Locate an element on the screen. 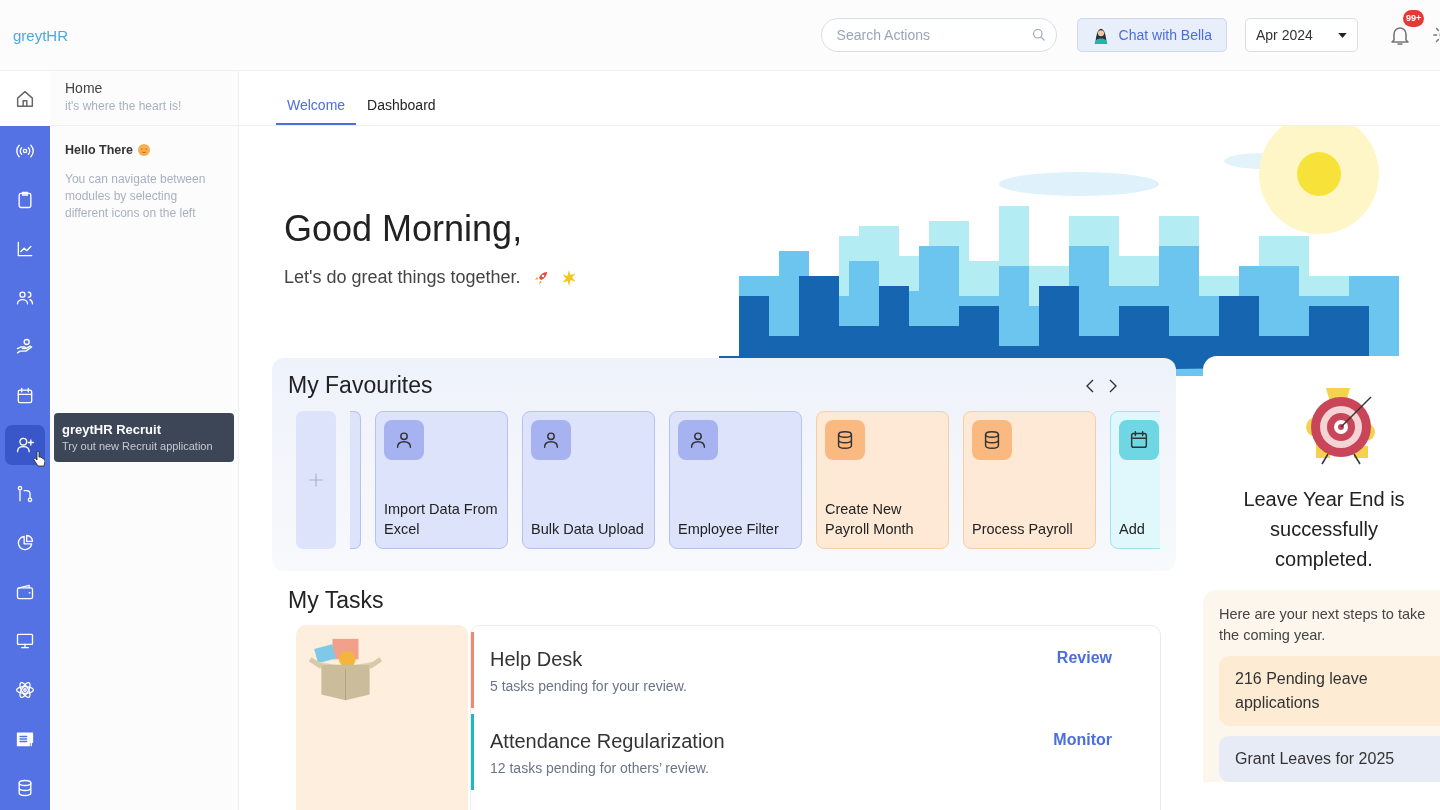  hand-icon is located at coordinates (25, 347).